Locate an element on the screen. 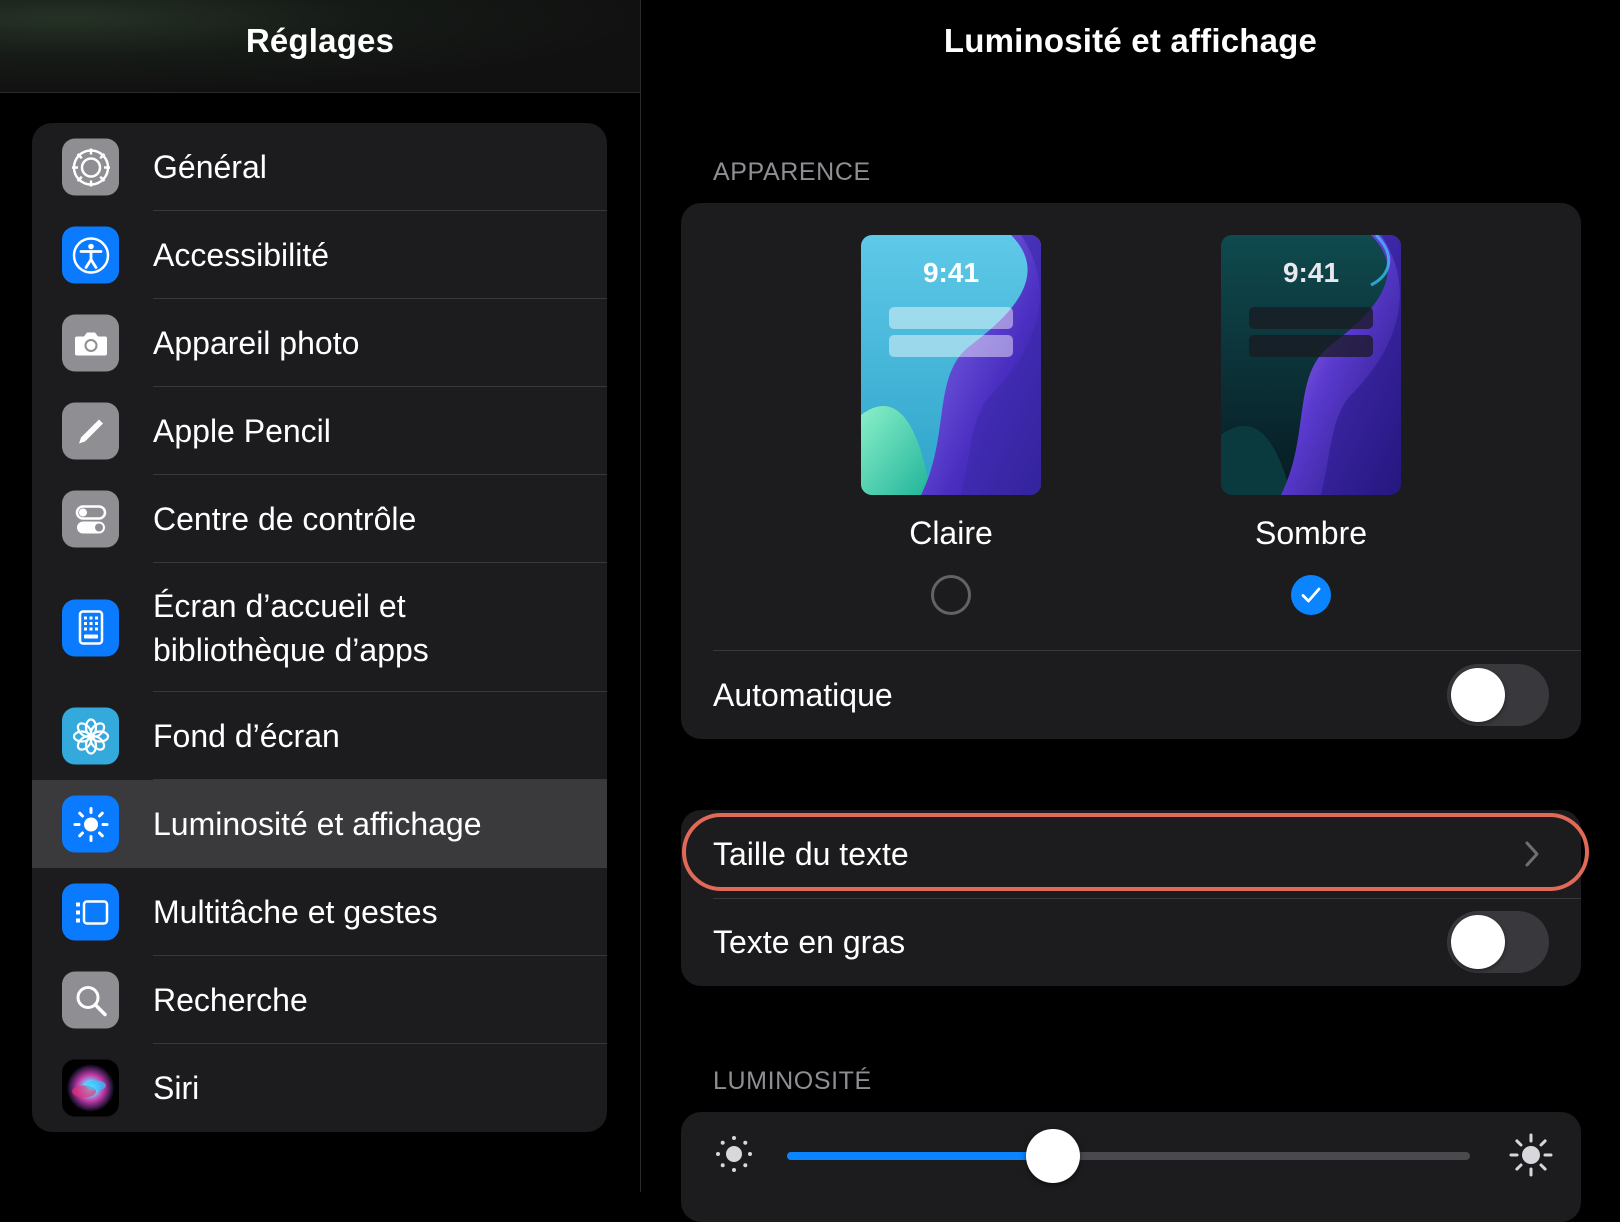 The image size is (1620, 1222). automatic-toggle is located at coordinates (1498, 695).